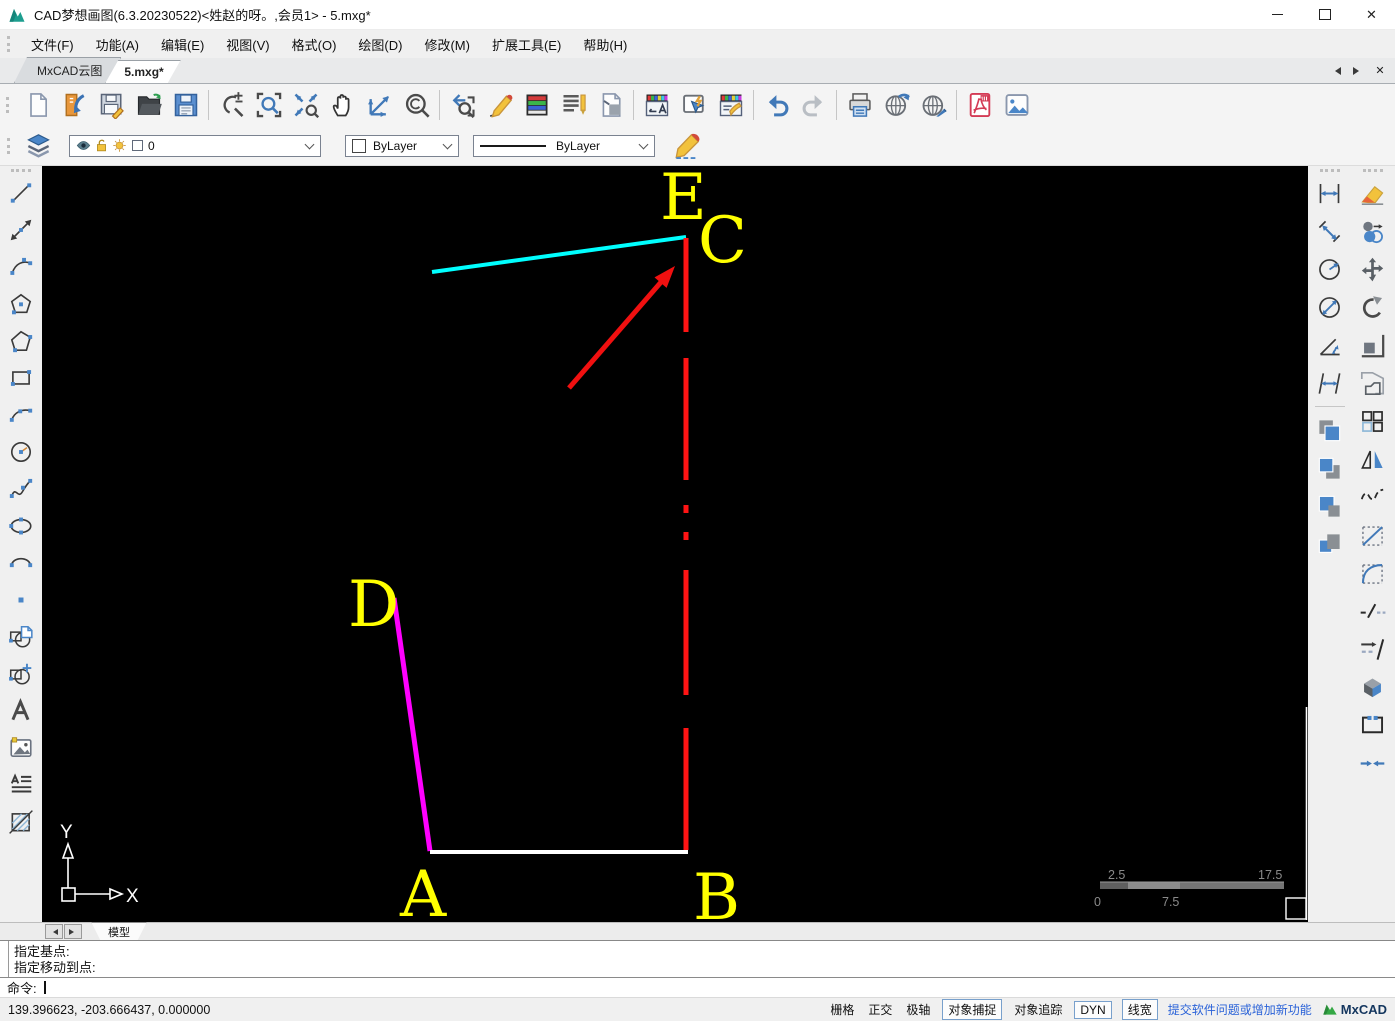  I want to click on maximize-button, so click(1324, 14).